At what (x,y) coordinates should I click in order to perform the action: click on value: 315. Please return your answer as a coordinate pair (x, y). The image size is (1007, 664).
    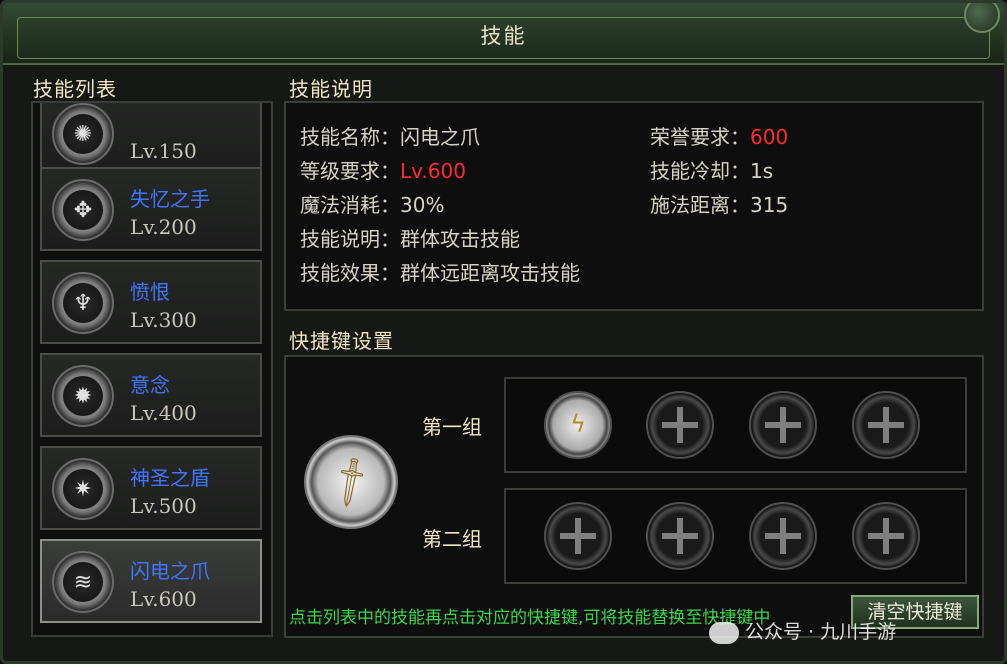
    Looking at the image, I should click on (769, 205).